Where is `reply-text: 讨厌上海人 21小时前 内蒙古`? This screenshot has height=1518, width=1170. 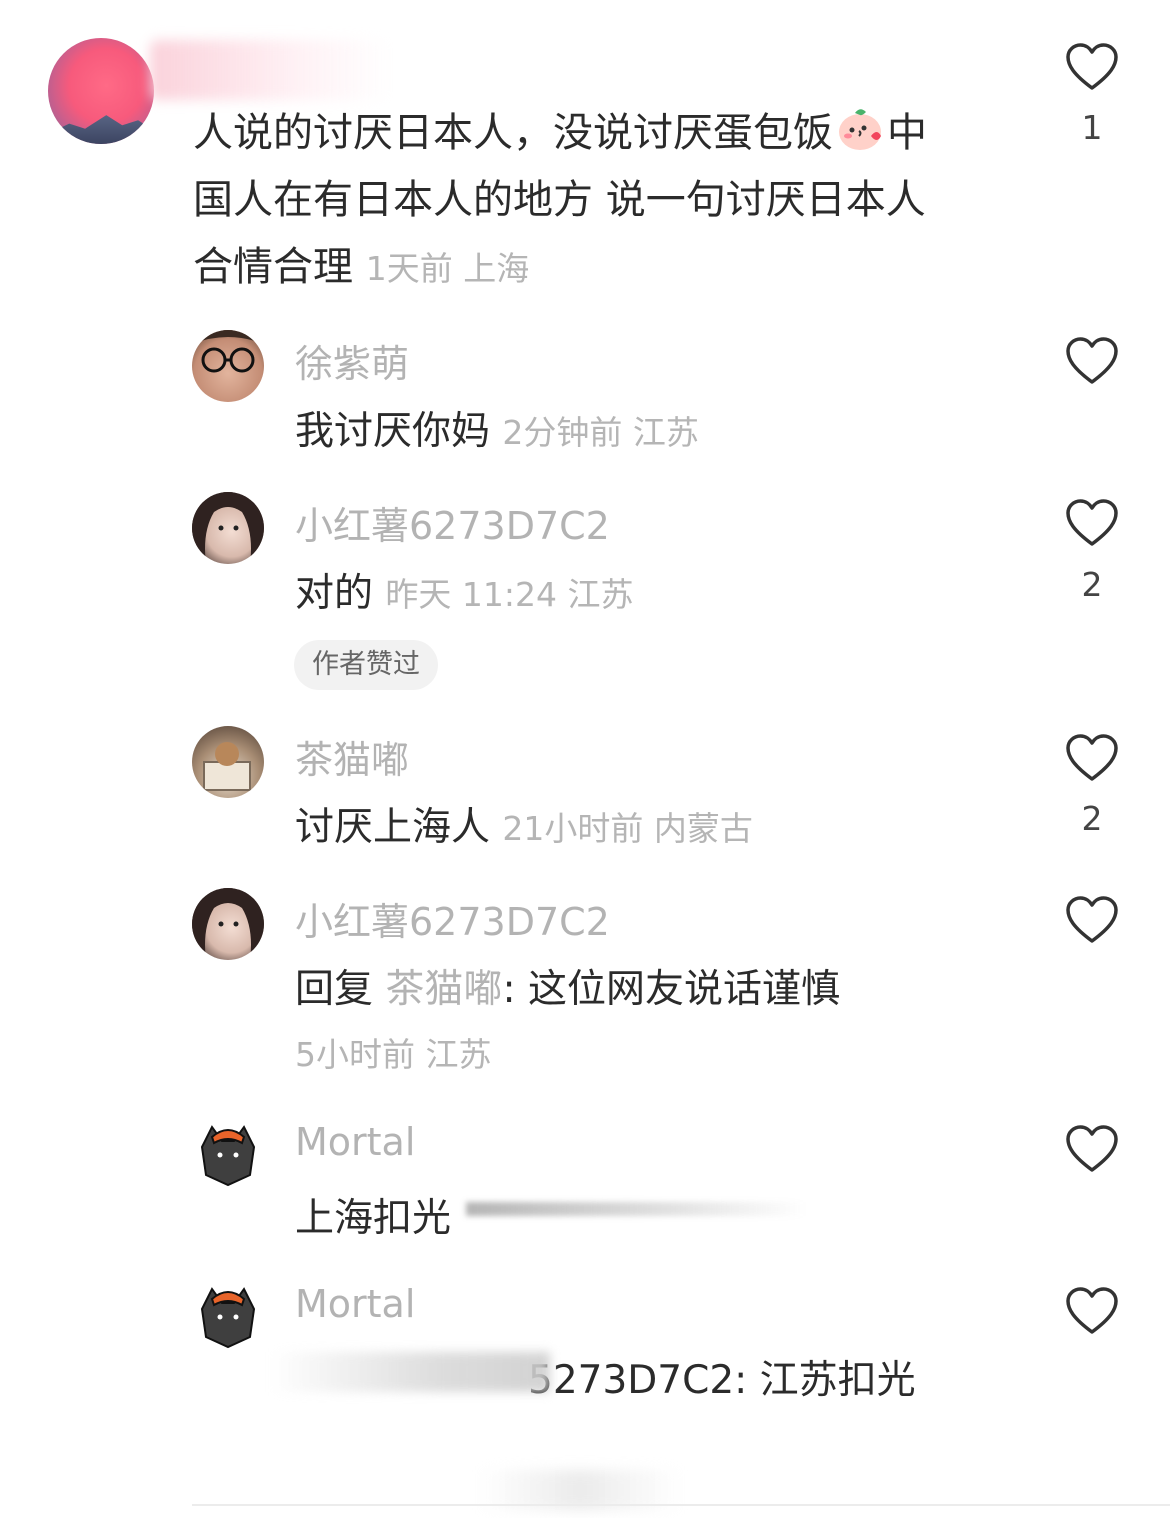
reply-text: 讨厌上海人 21小时前 内蒙古 is located at coordinates (524, 827).